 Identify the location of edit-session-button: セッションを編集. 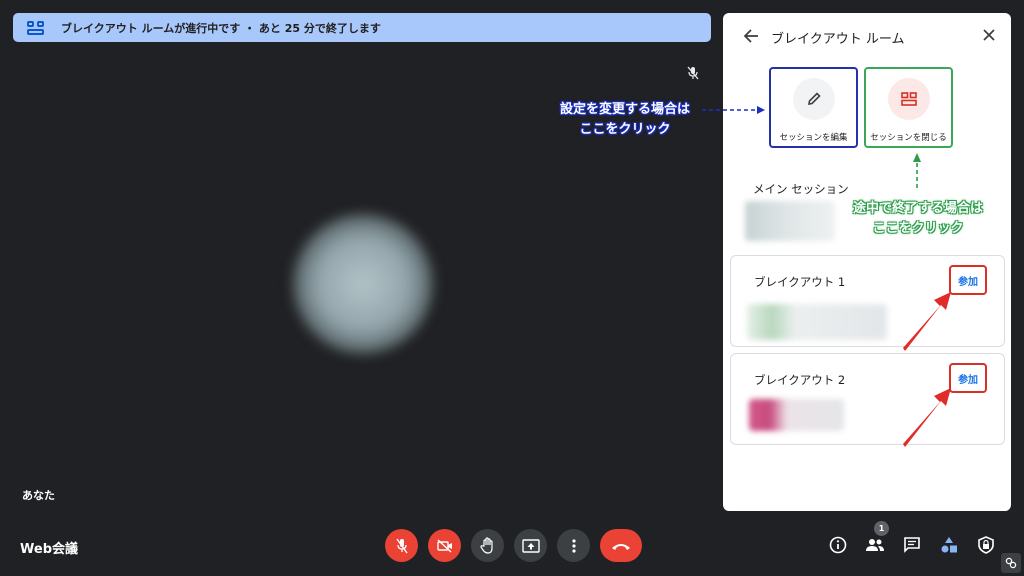
(813, 107).